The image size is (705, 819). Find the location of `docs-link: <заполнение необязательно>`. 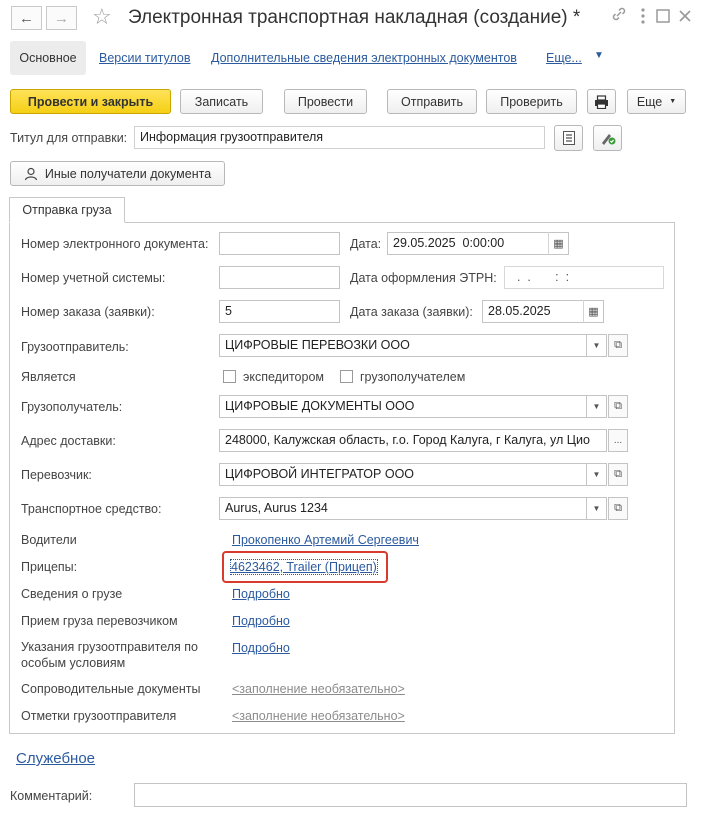

docs-link: <заполнение необязательно> is located at coordinates (318, 689).